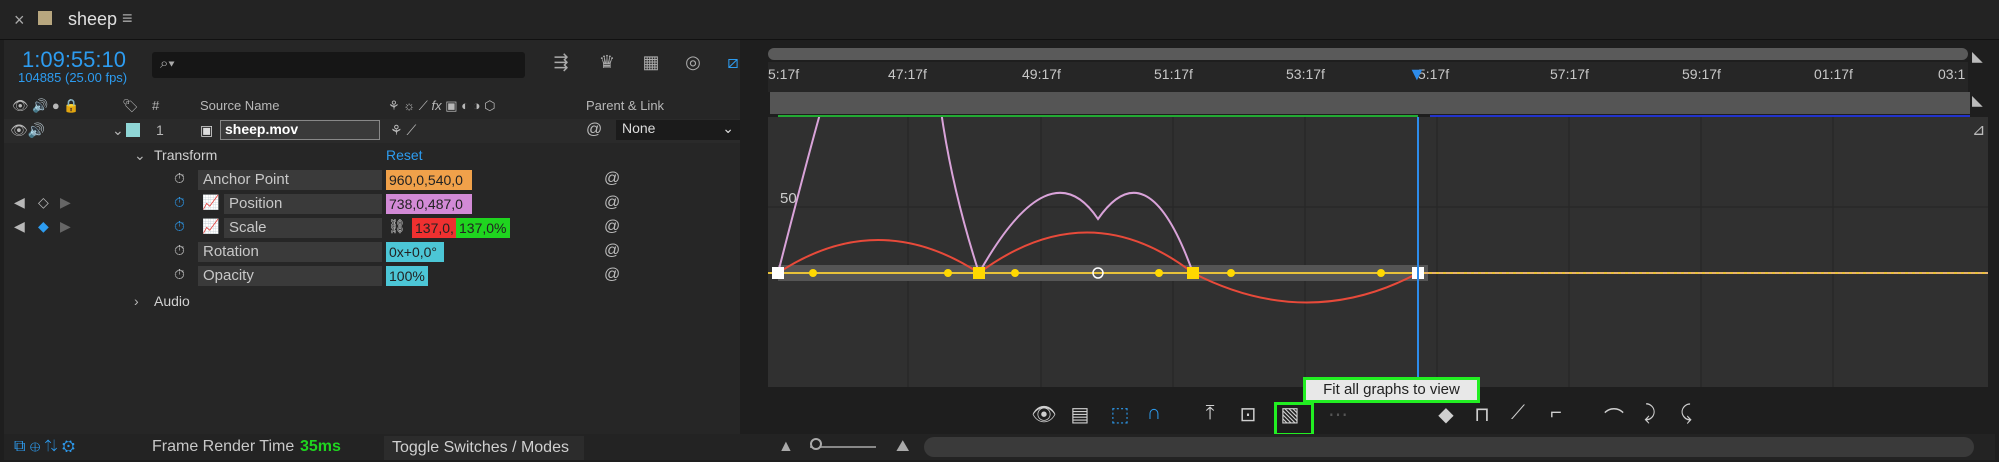  What do you see at coordinates (415, 252) in the screenshot?
I see `rotation-value: 0x+0,0°` at bounding box center [415, 252].